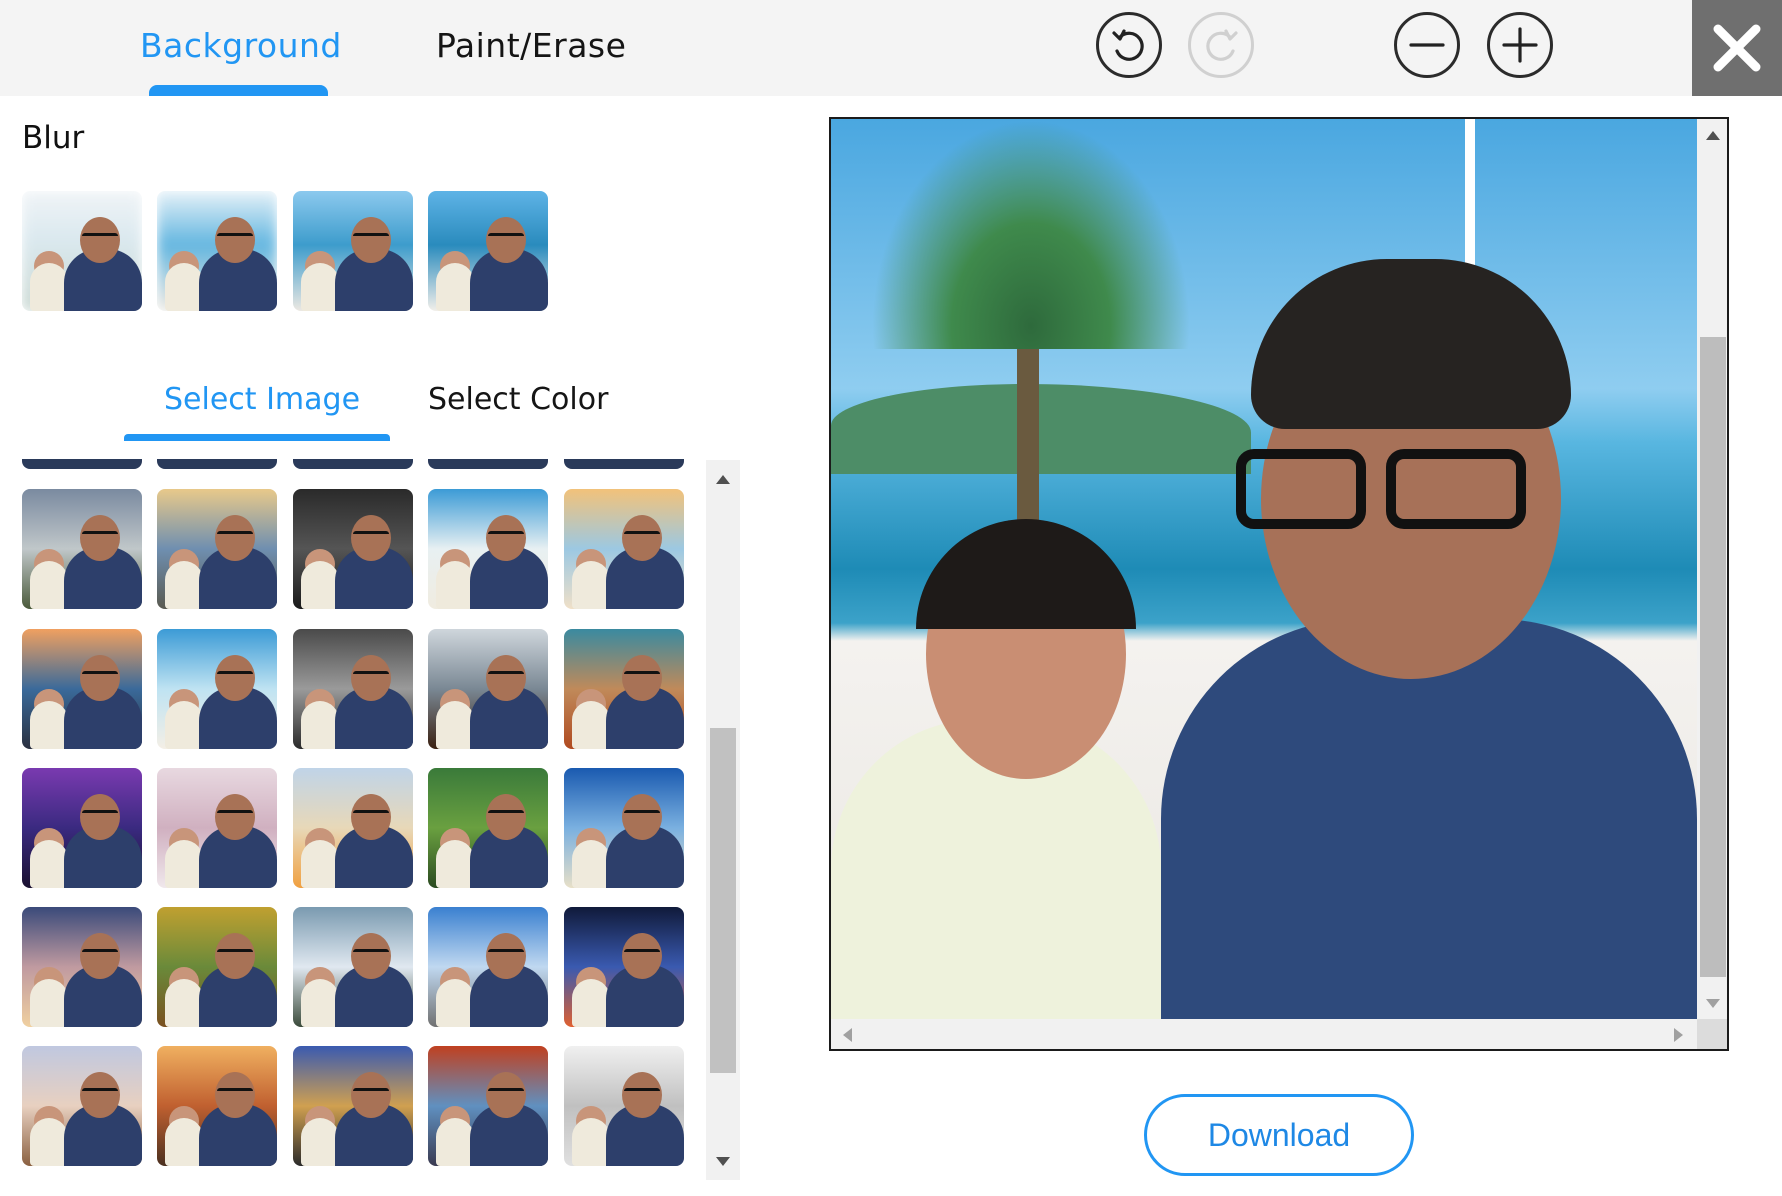 The width and height of the screenshot is (1782, 1196). What do you see at coordinates (1279, 1135) in the screenshot?
I see `download-button: Download` at bounding box center [1279, 1135].